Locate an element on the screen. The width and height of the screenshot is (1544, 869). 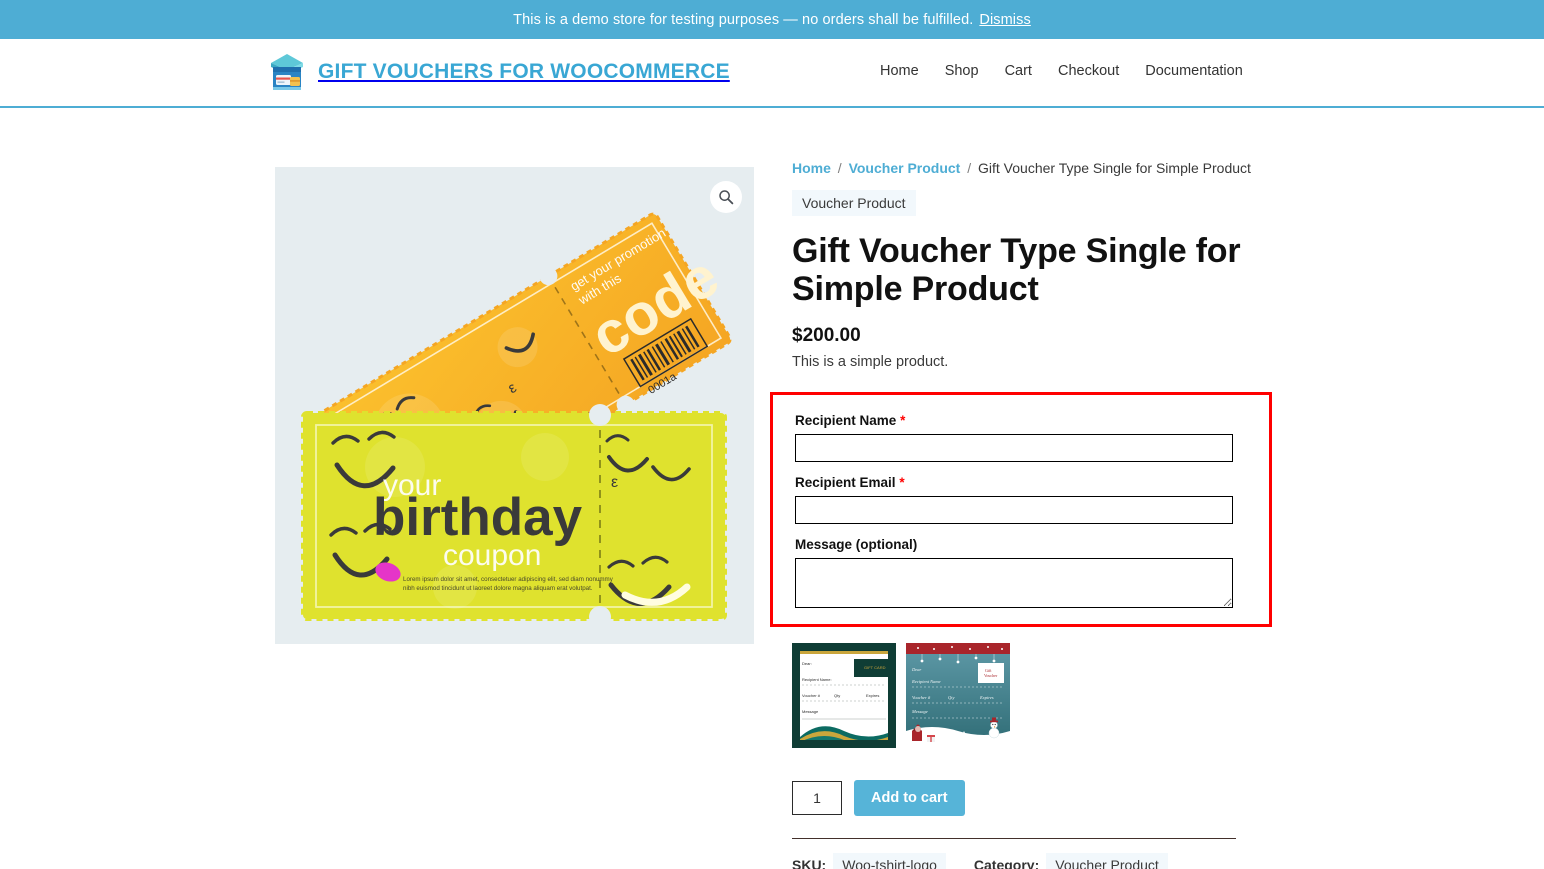
add-to-cart-row: Add to cart is located at coordinates (1018, 797).